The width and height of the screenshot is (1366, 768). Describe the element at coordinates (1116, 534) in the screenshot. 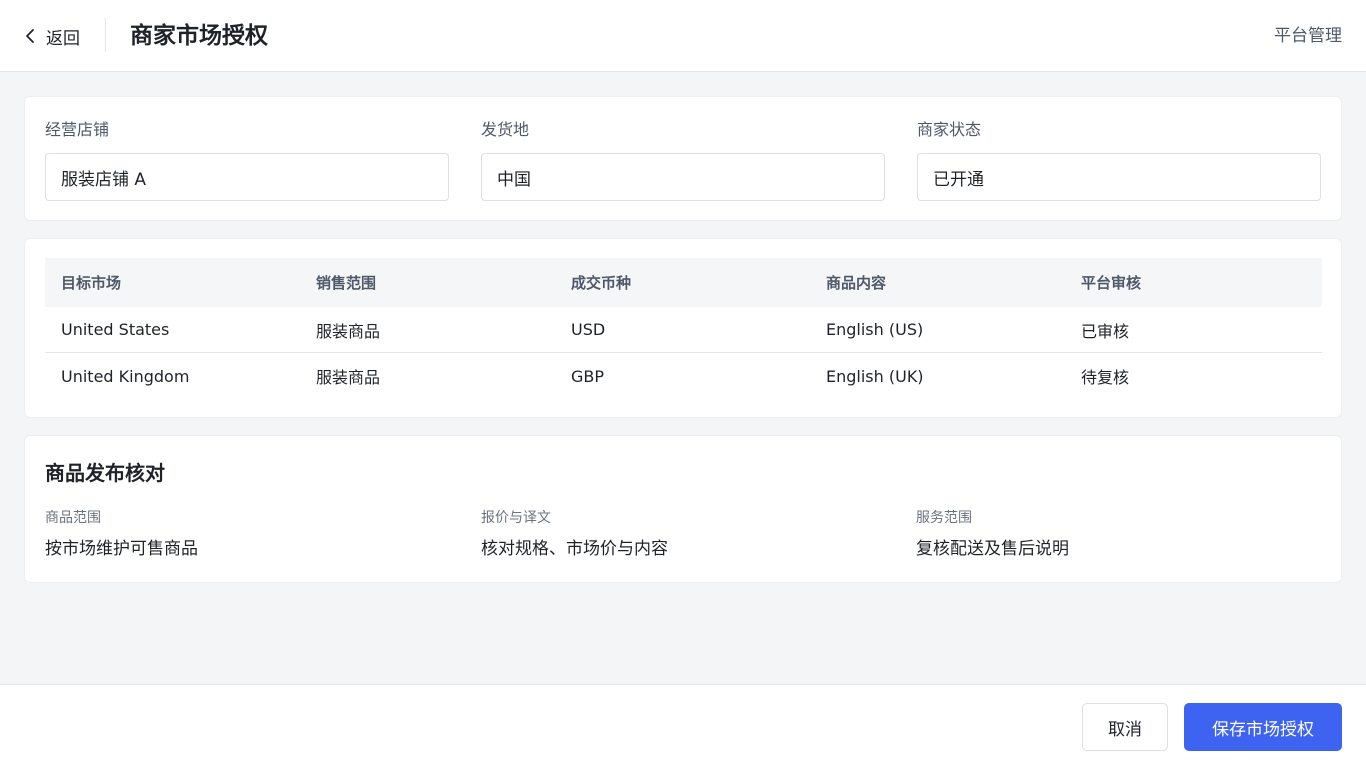

I see `check-item-service: 服务范围 复核配送及售后说明` at that location.